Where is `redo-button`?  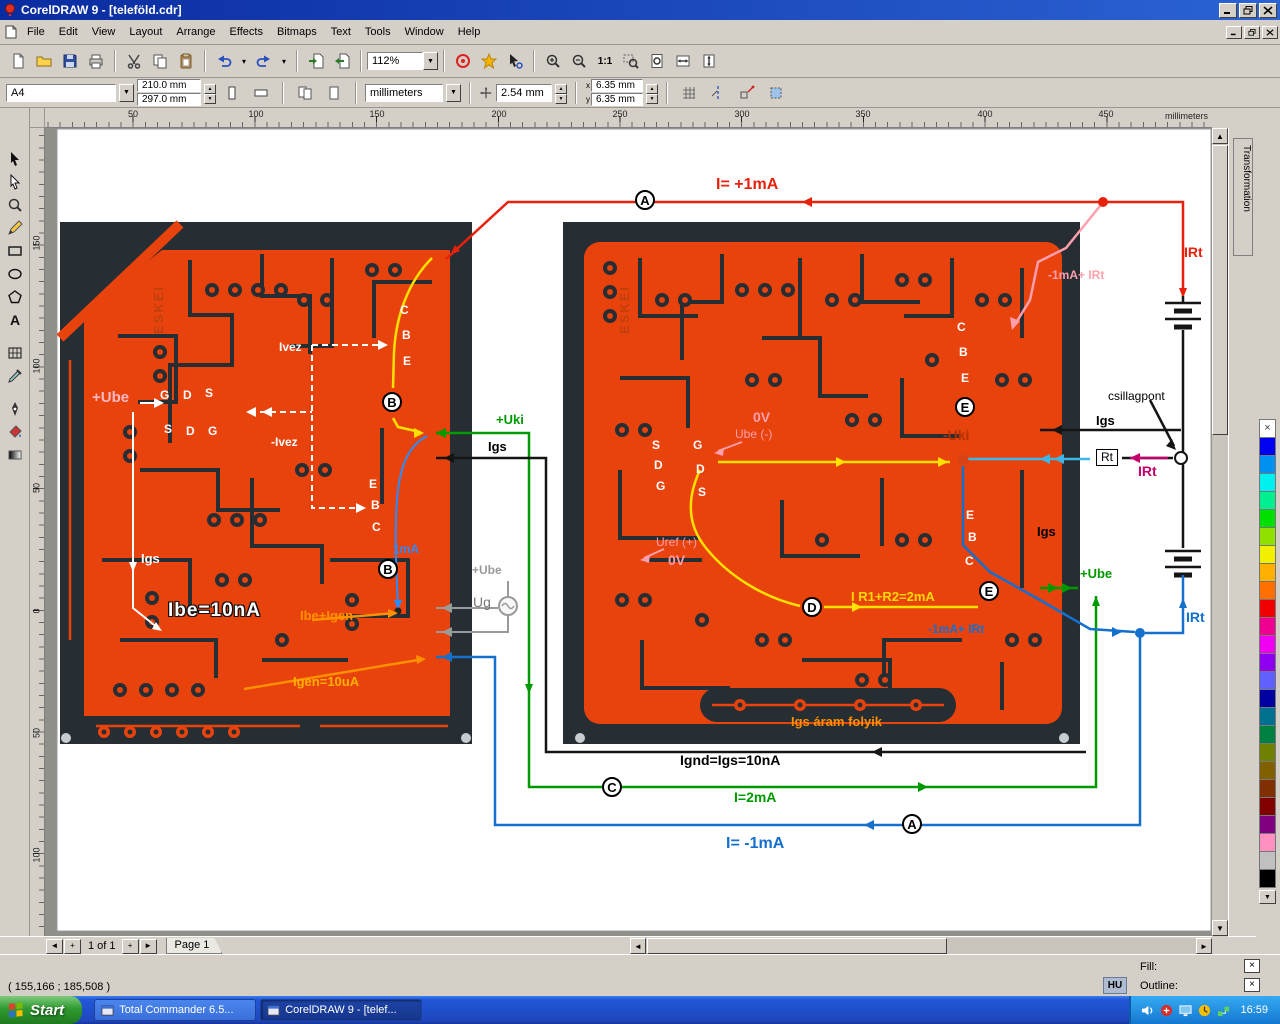 redo-button is located at coordinates (264, 61).